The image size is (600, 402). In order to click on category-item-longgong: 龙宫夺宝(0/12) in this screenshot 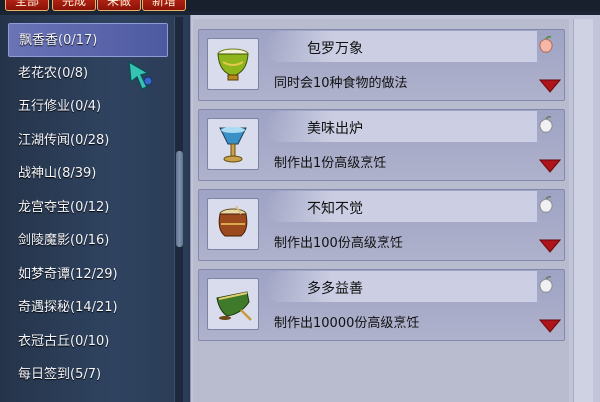, I will do `click(88, 208)`.